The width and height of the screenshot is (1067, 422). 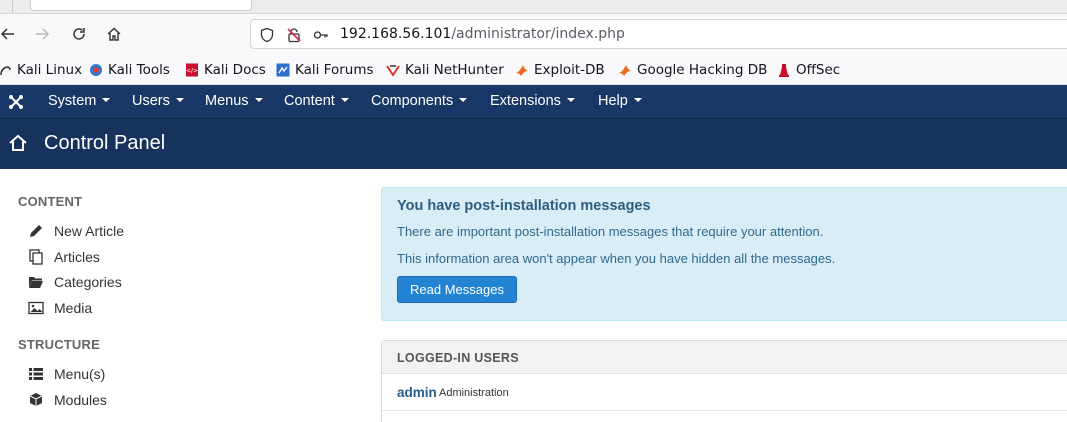 I want to click on bookmark-kali-nethunter: Kali NetHunter, so click(x=445, y=70).